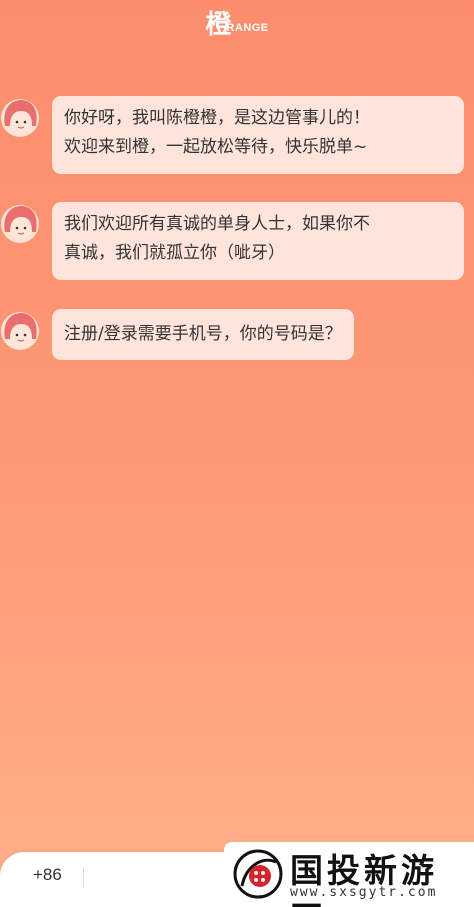 Image resolution: width=474 pixels, height=907 pixels. I want to click on message-line: 真诚，我们就孤立你（呲牙）, so click(174, 253).